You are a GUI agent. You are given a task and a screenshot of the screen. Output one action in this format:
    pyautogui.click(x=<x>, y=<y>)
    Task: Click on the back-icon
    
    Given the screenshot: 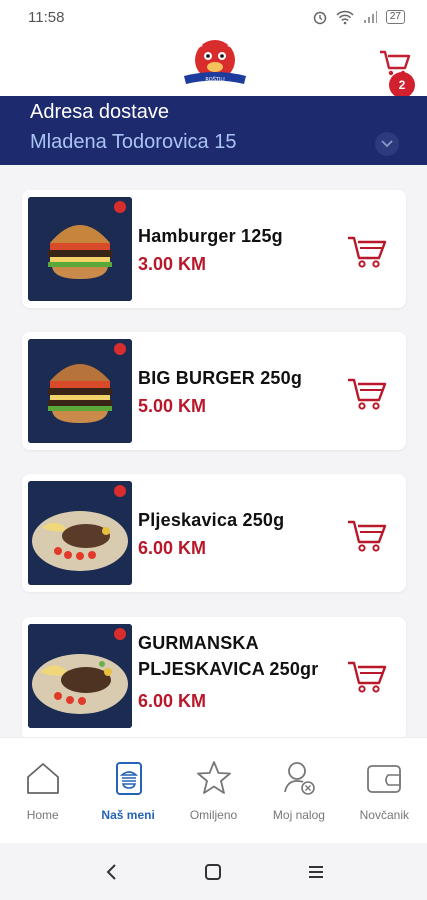 What is the action you would take?
    pyautogui.click(x=111, y=872)
    